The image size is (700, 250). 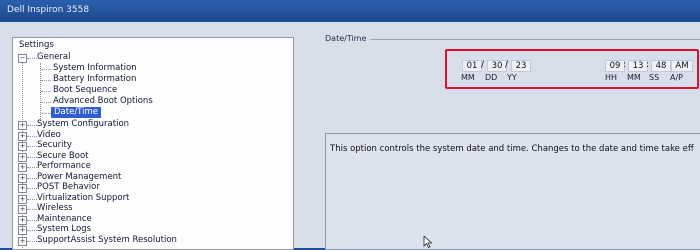 I want to click on expand-icon-security: +, so click(x=22, y=146).